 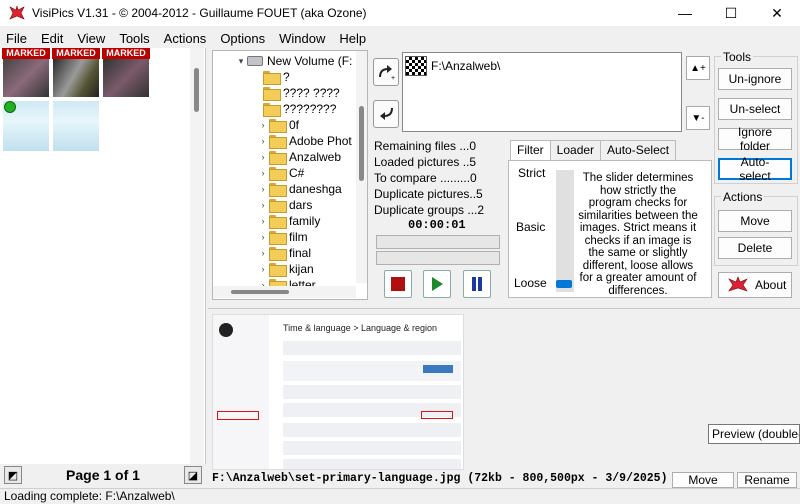 I want to click on slider-thumb, so click(x=564, y=284).